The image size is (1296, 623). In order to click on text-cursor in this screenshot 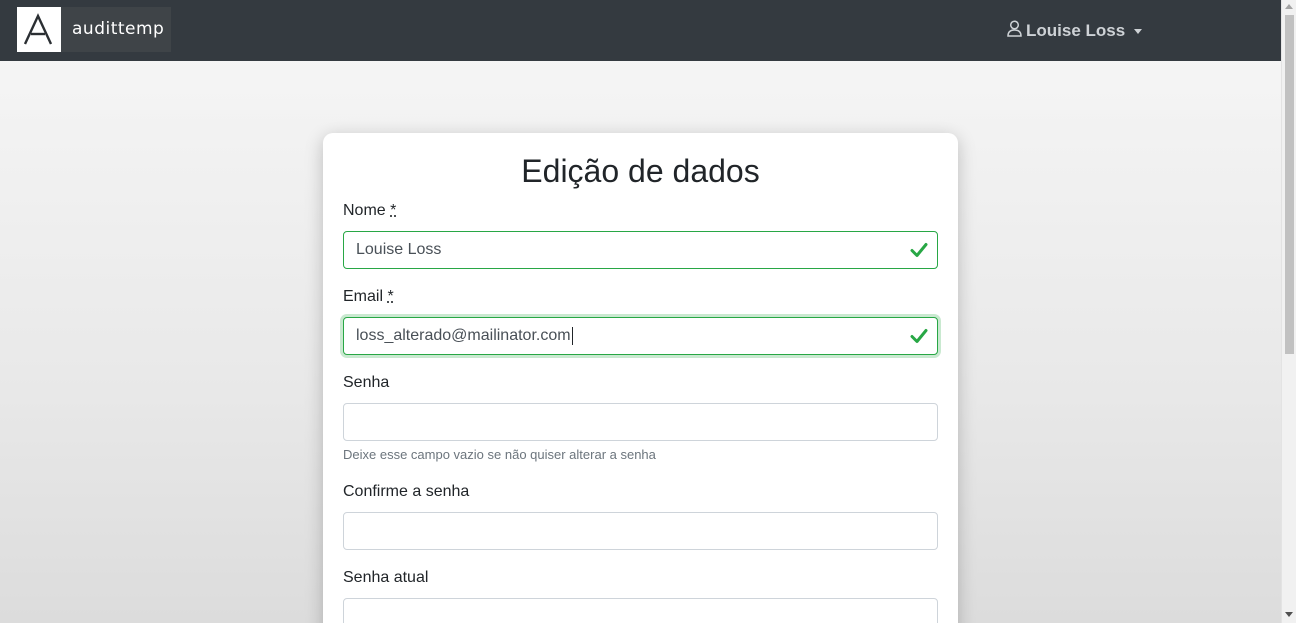, I will do `click(572, 336)`.